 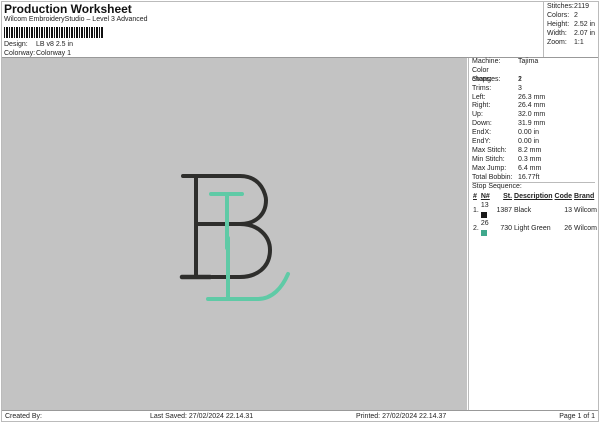 I want to click on stat-value: 6.4 mm, so click(x=530, y=168).